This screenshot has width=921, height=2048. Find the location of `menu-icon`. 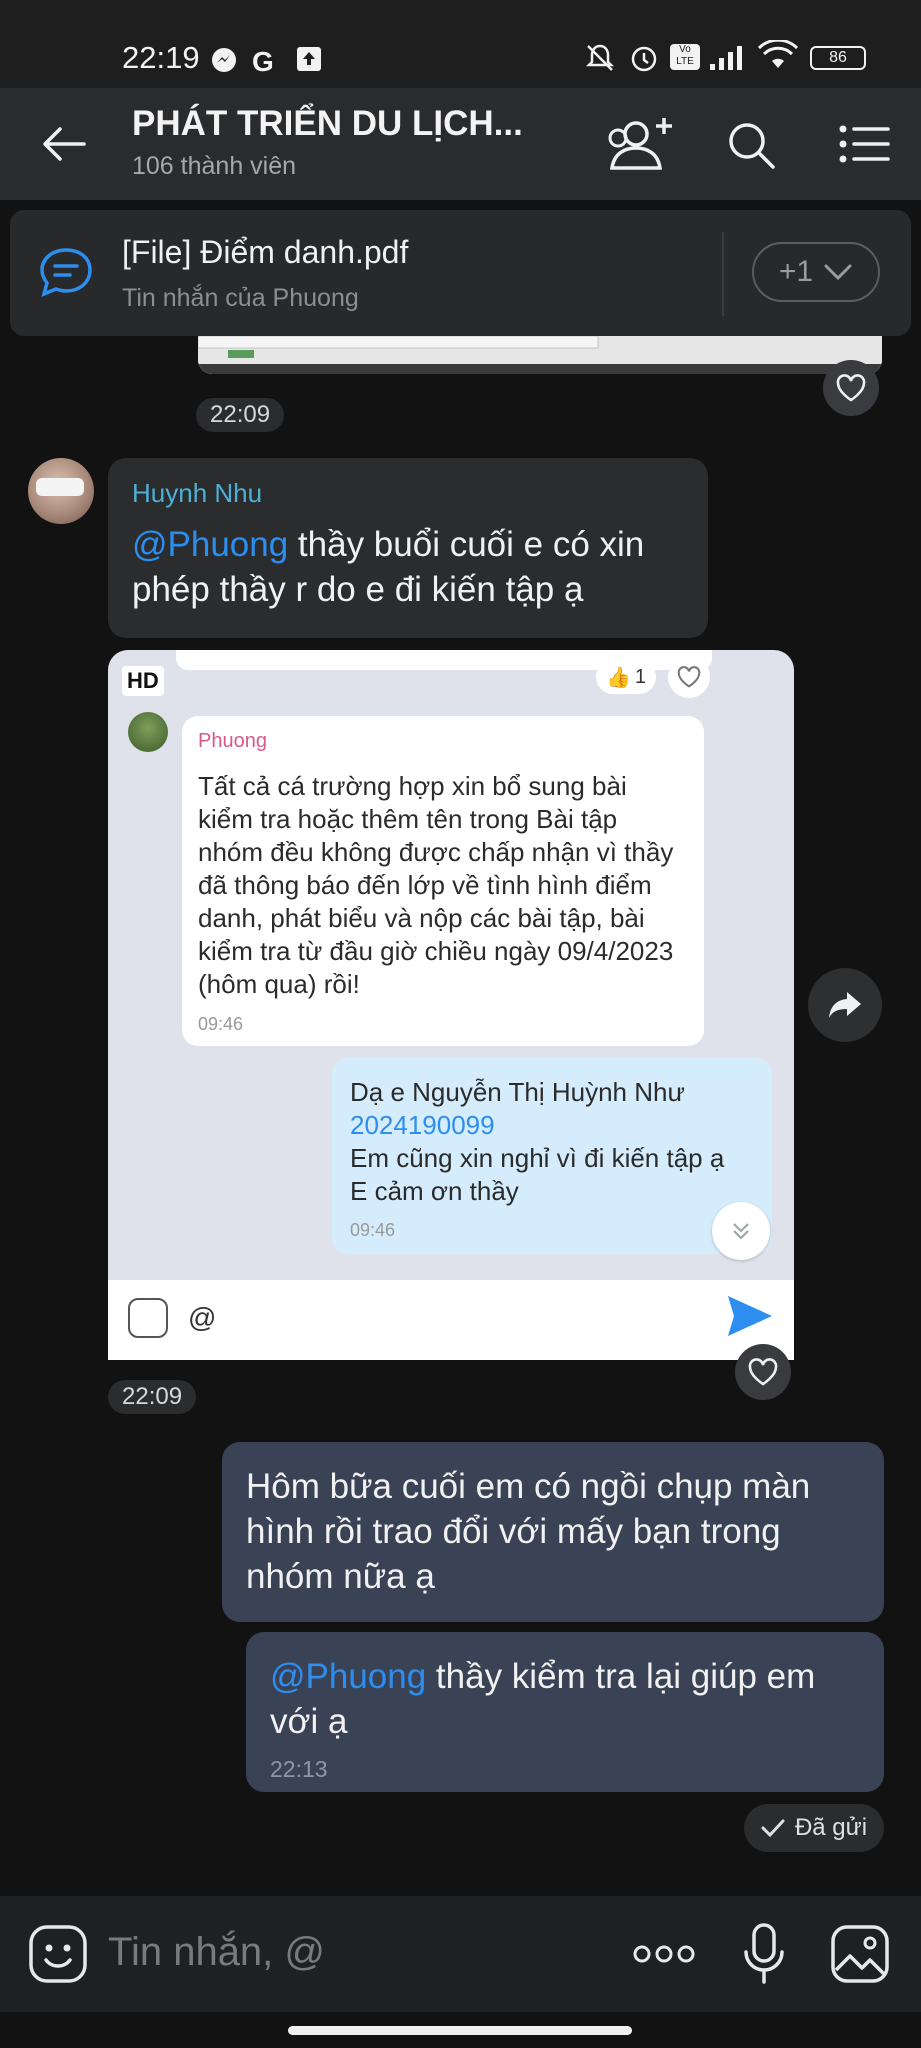

menu-icon is located at coordinates (864, 146).